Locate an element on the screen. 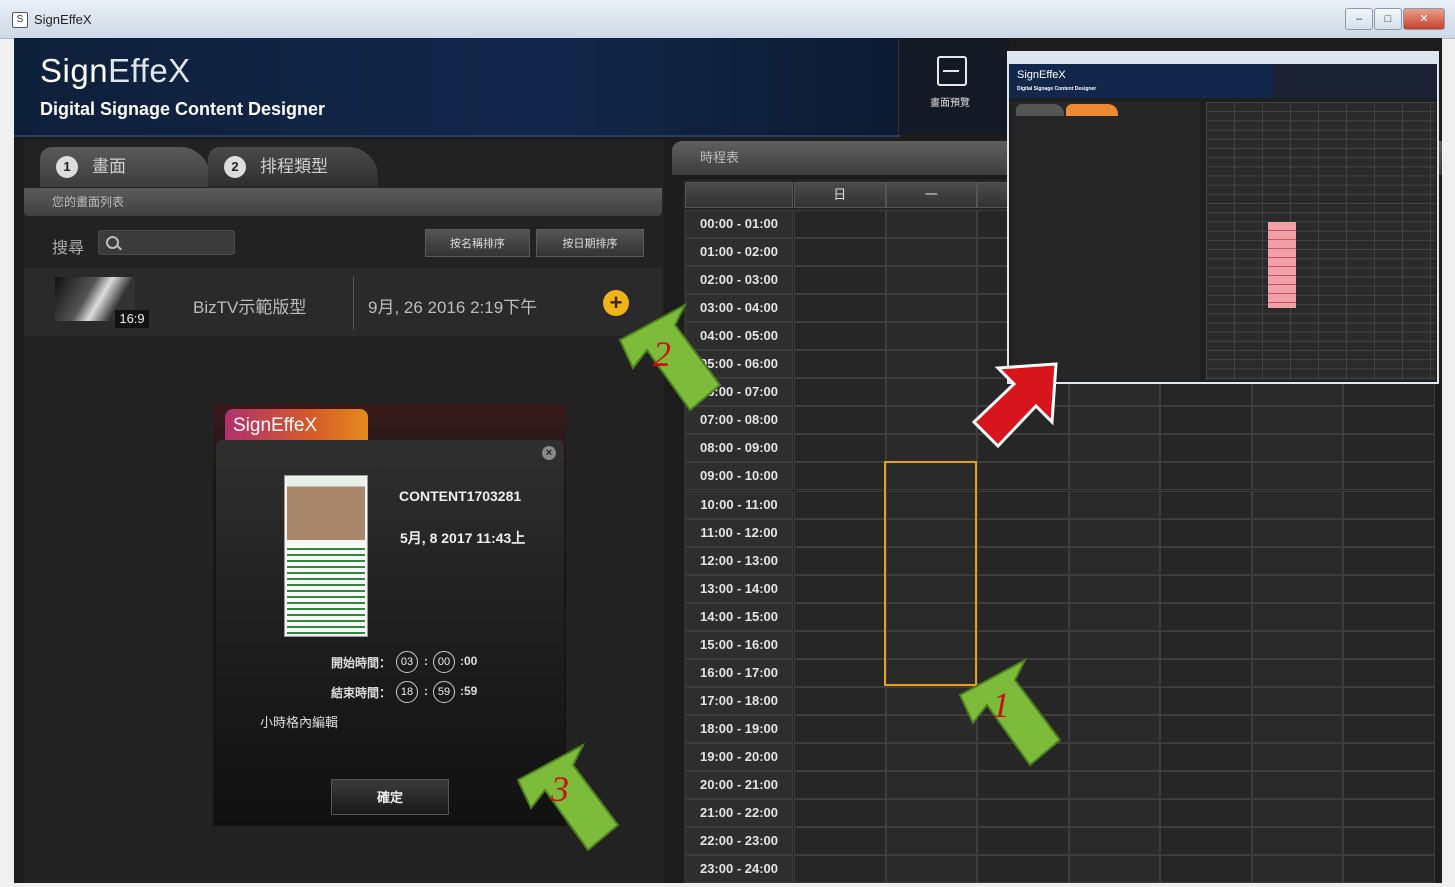 Image resolution: width=1455 pixels, height=887 pixels. tab-screens: 1 畫面 is located at coordinates (125, 167).